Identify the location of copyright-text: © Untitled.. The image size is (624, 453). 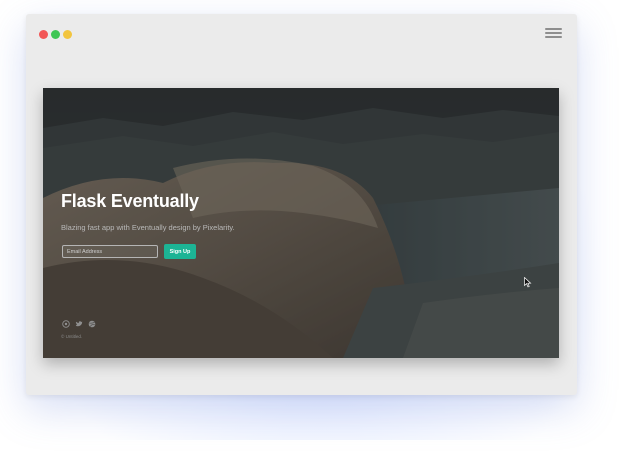
(72, 336).